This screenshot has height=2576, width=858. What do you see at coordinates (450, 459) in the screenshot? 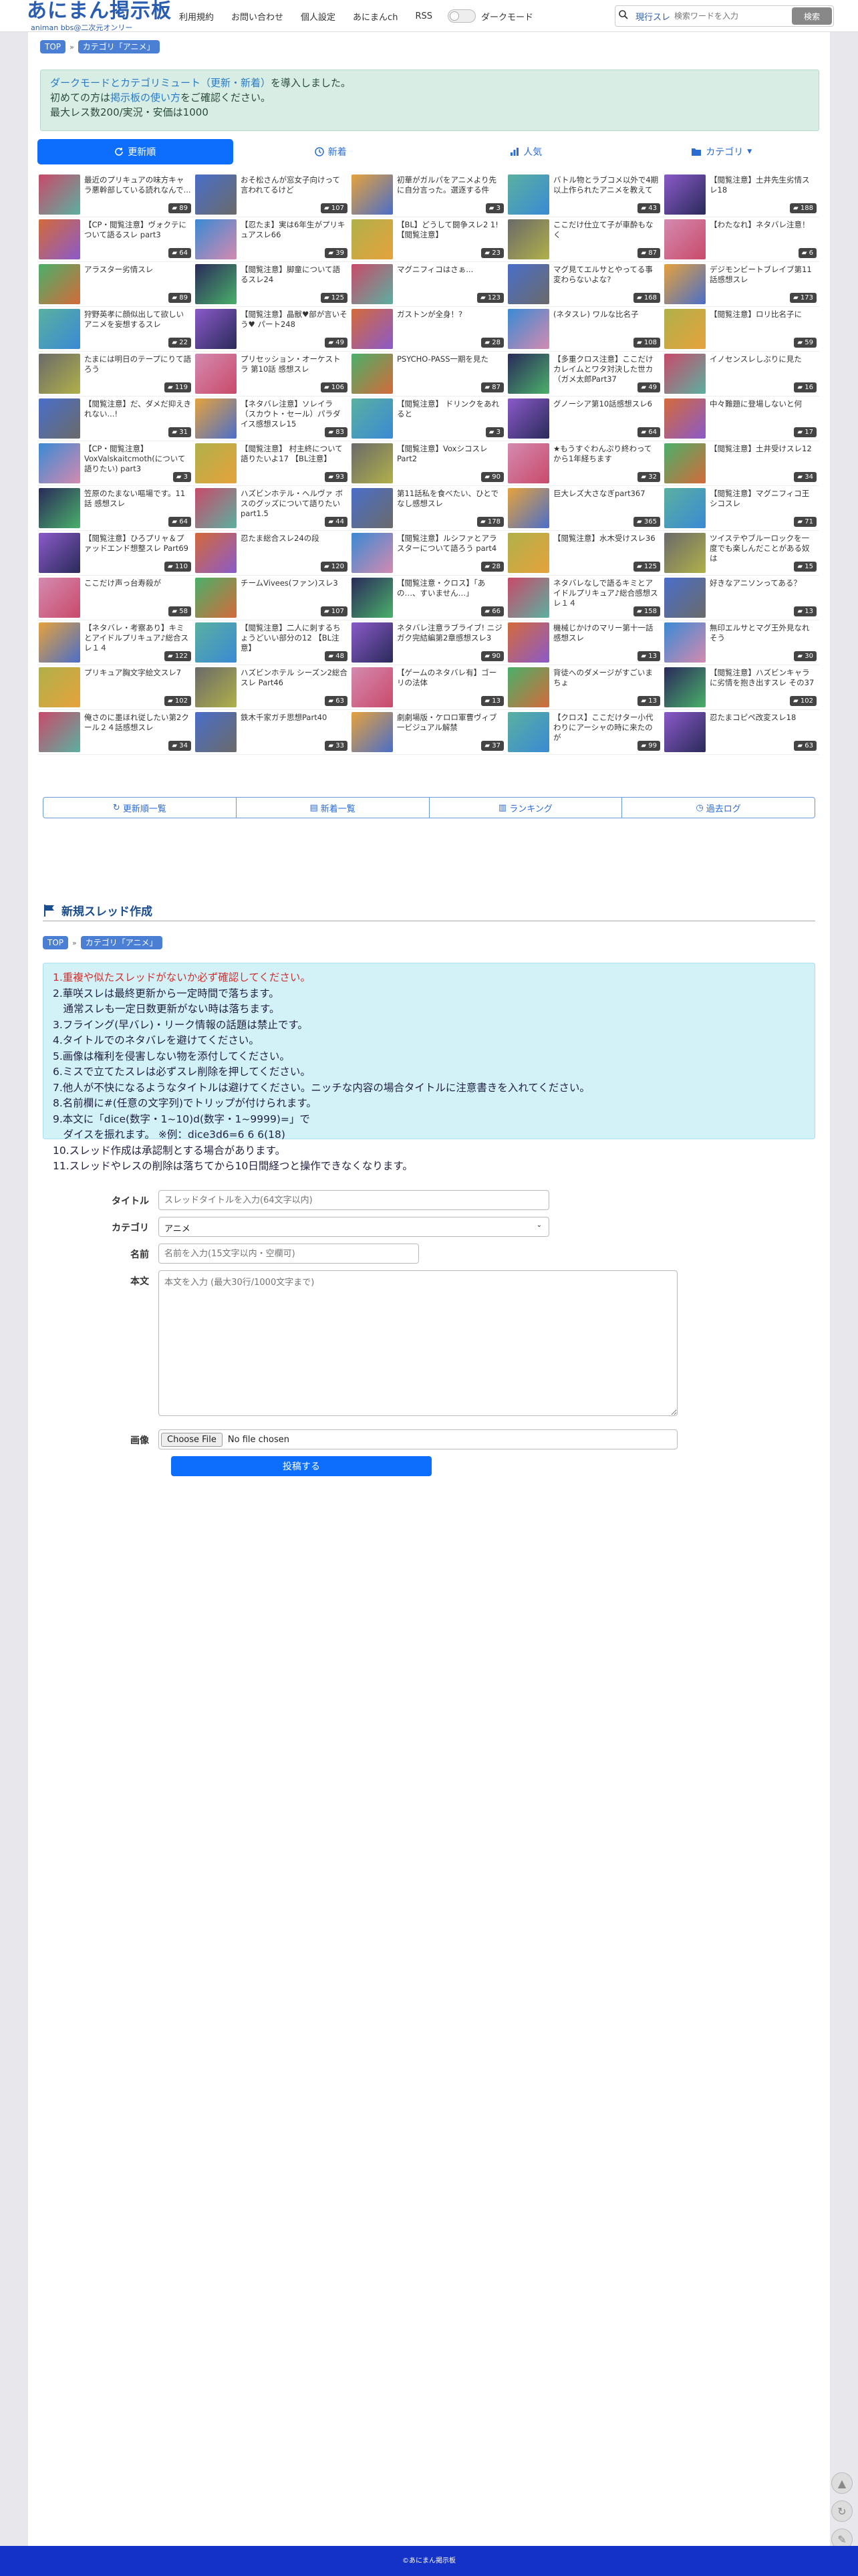
I see `thread-title: 【閲覧注意】VoxシコスレPart2` at bounding box center [450, 459].